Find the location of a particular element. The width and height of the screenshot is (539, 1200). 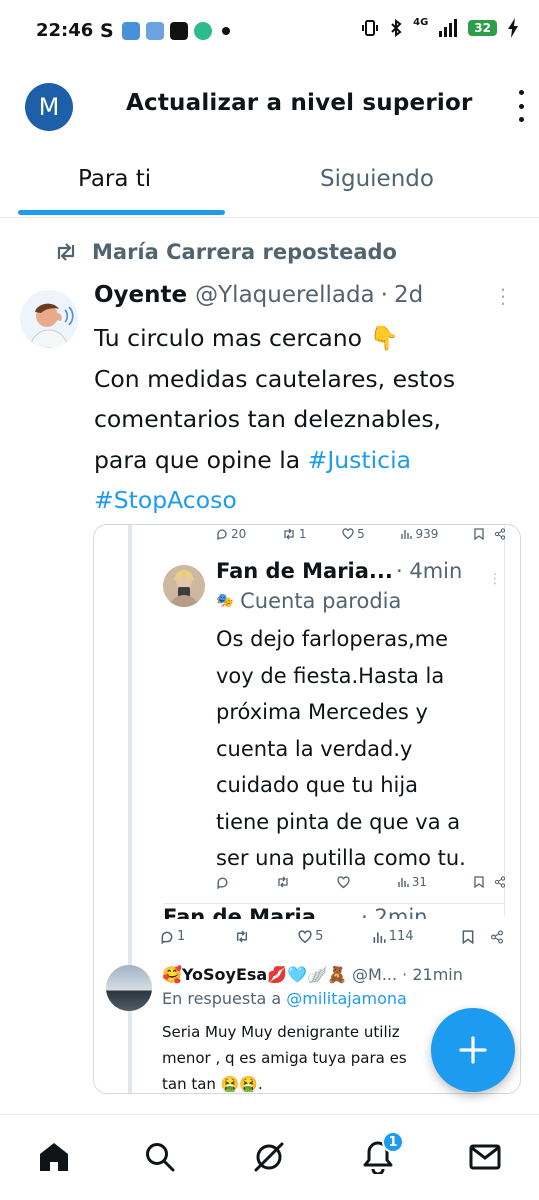

inner-more-icon: ⋮ is located at coordinates (495, 579).